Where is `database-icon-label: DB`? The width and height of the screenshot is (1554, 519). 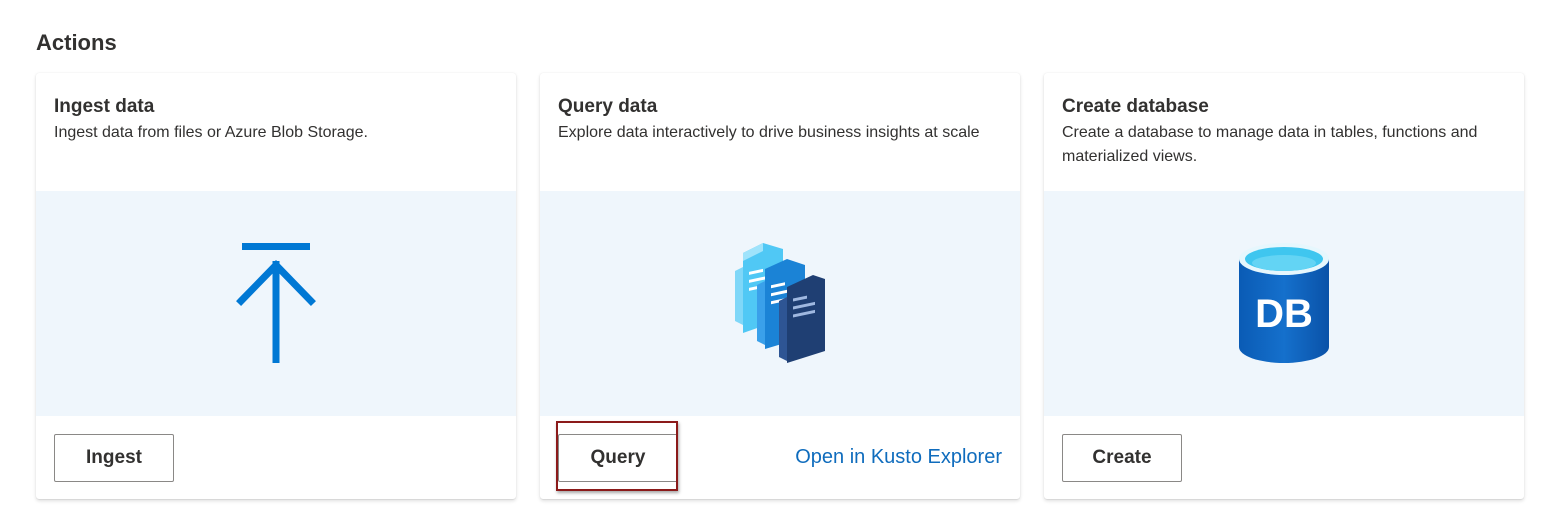
database-icon-label: DB is located at coordinates (1284, 314).